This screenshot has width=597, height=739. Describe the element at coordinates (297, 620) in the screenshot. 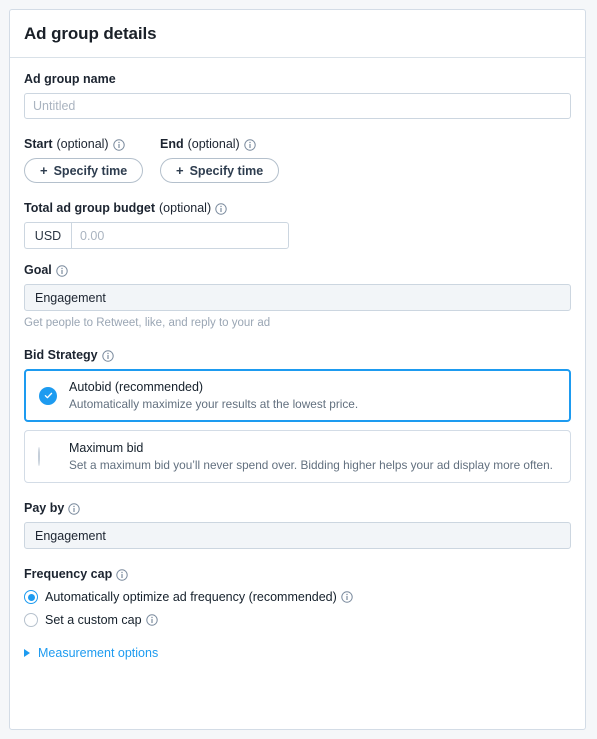

I see `frequency-cap-option-custom: Set a custom cap` at that location.